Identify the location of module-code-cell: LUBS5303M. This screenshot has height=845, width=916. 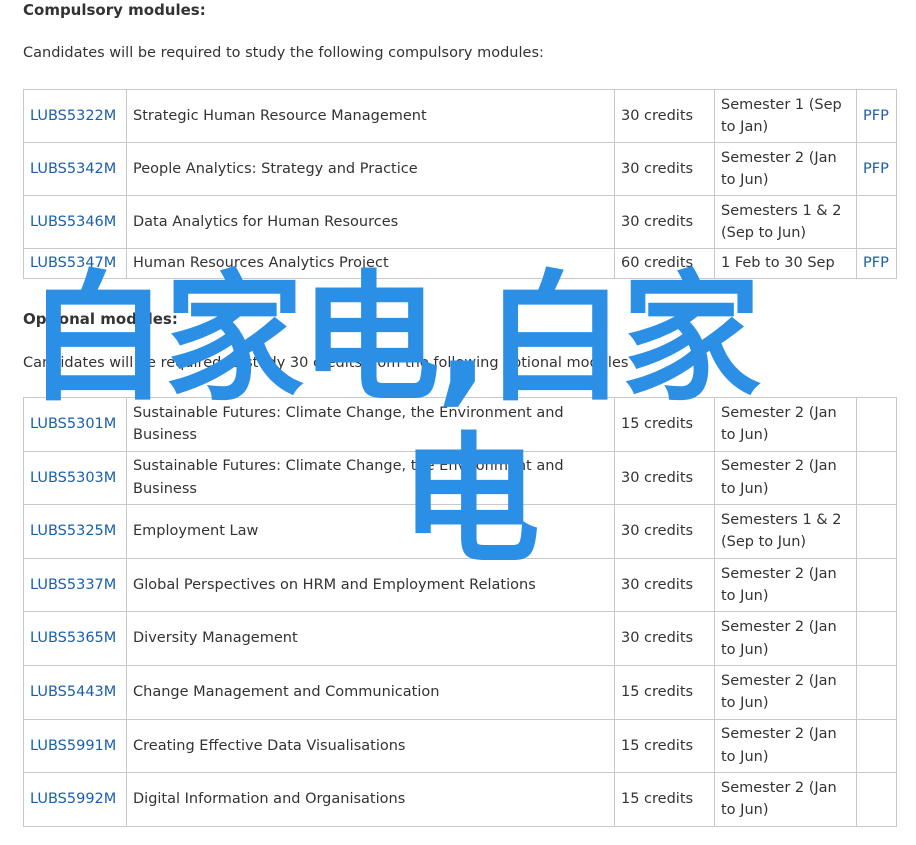
(75, 478).